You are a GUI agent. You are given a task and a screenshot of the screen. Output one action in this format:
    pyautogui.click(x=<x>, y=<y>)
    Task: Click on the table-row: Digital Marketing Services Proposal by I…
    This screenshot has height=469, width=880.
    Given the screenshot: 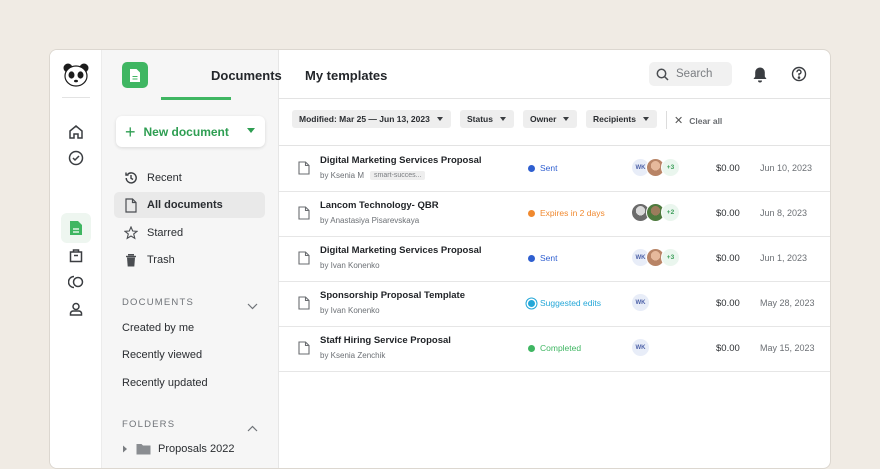 What is the action you would take?
    pyautogui.click(x=554, y=259)
    